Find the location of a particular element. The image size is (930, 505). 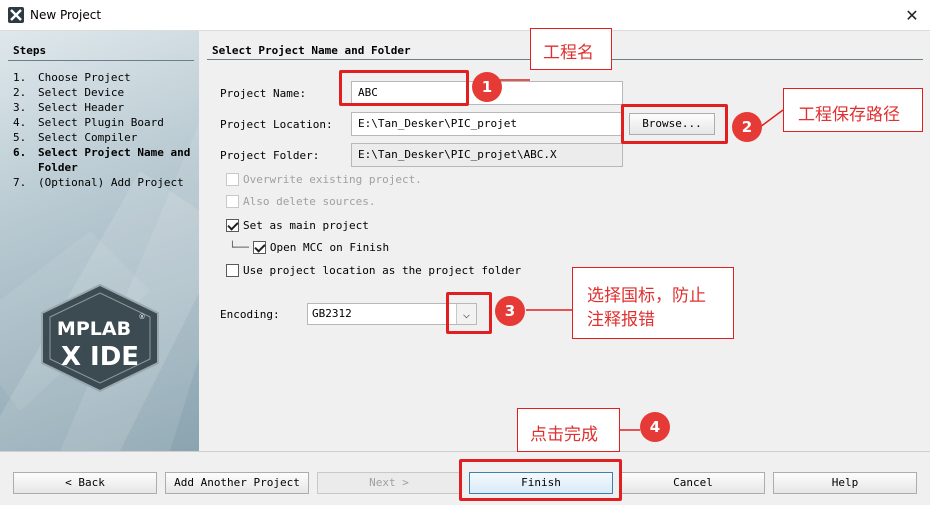

project-name-label: Project Name: is located at coordinates (263, 93).